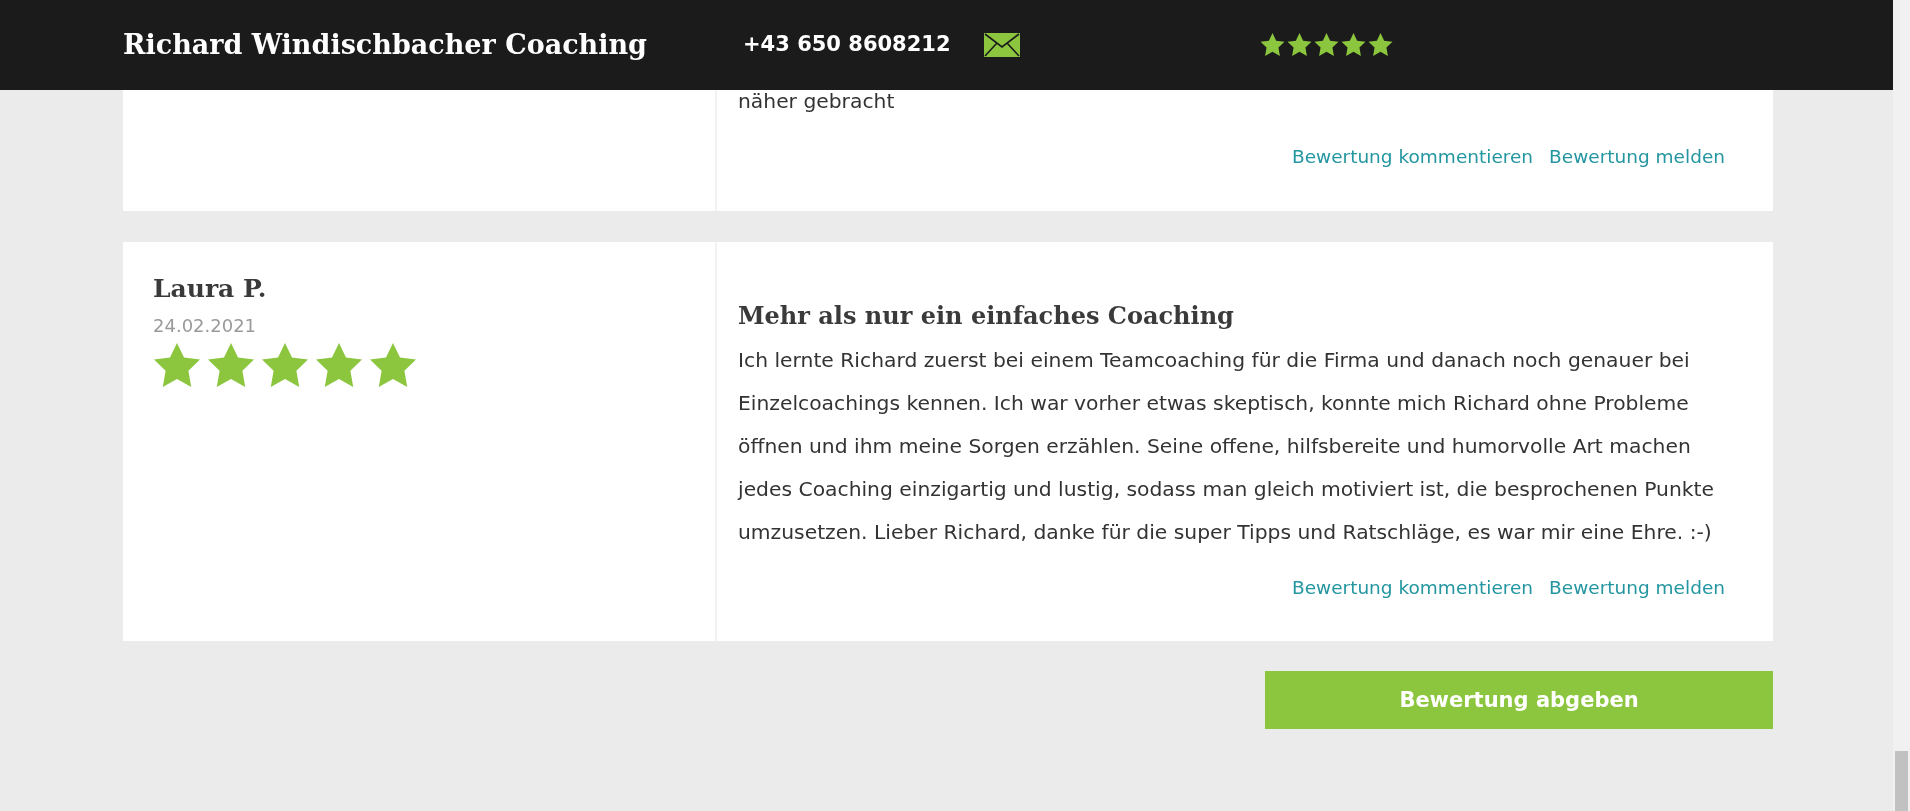 The image size is (1910, 811). Describe the element at coordinates (863, 45) in the screenshot. I see `phone-number: +43 650 8608212` at that location.